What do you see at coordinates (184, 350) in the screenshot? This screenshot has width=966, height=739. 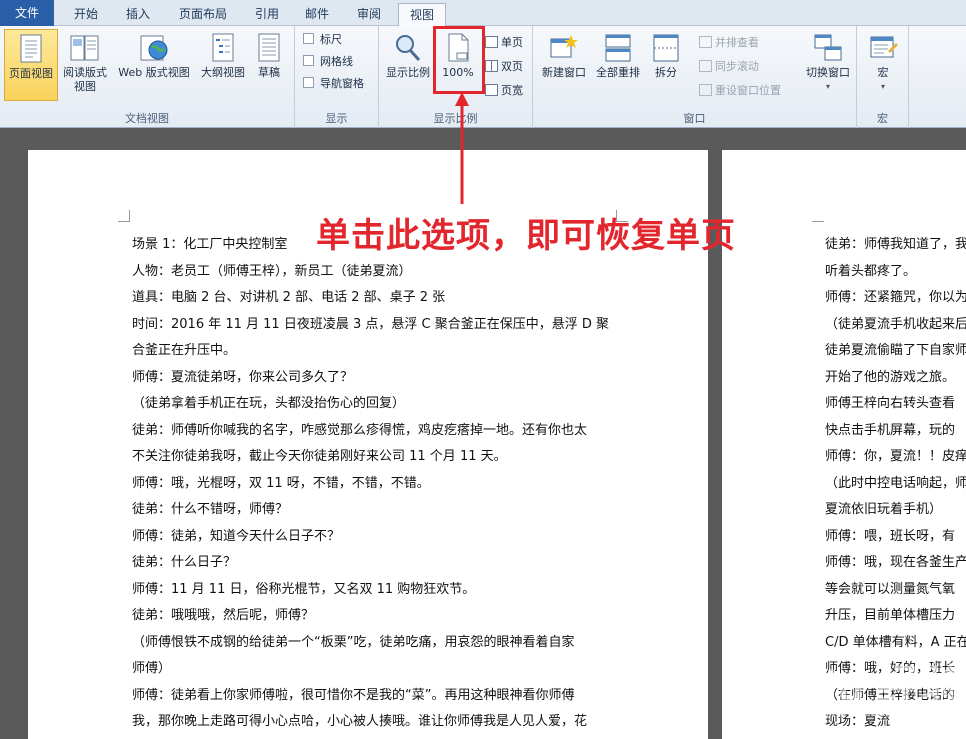 I see `text-line: 合釜正在升压中。` at bounding box center [184, 350].